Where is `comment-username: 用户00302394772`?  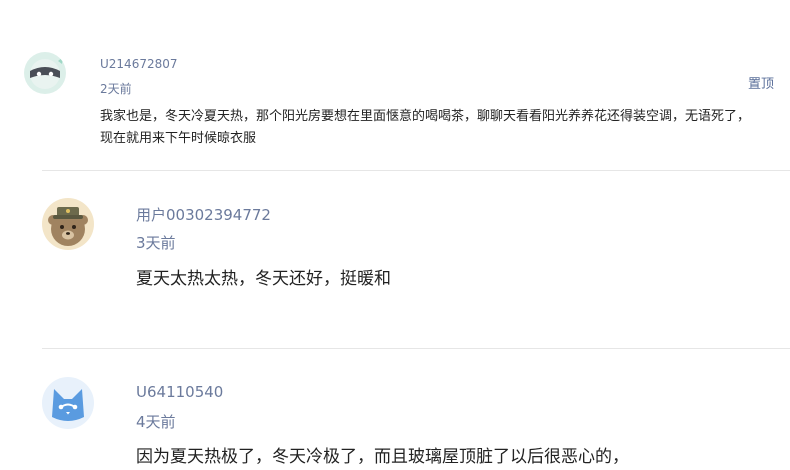 comment-username: 用户00302394772 is located at coordinates (203, 214).